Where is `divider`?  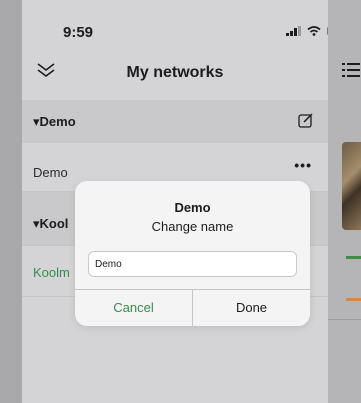
divider is located at coordinates (344, 319).